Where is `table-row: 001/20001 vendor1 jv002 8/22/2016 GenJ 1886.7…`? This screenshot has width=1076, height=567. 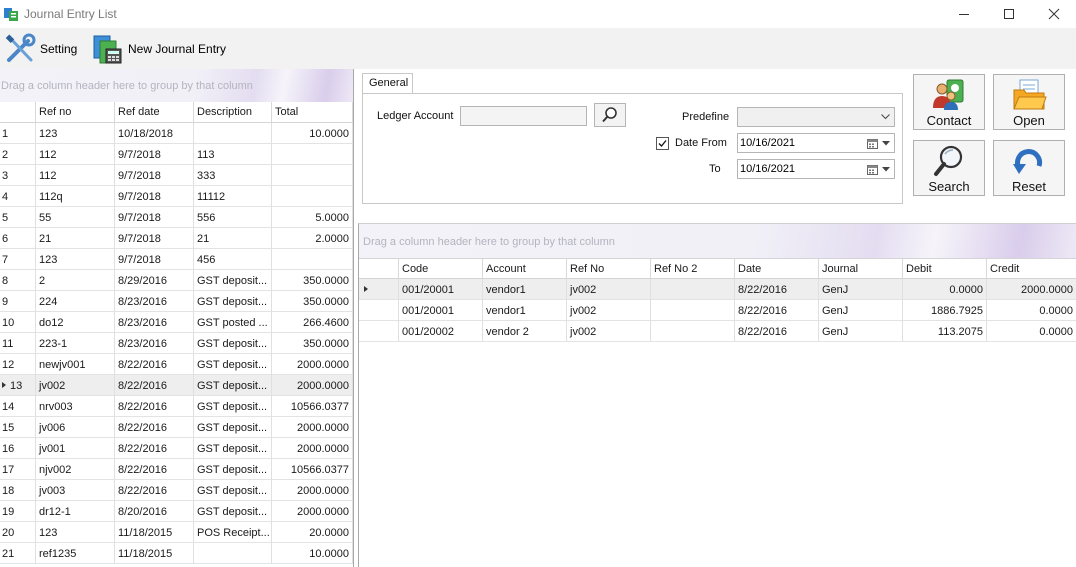
table-row: 001/20001 vendor1 jv002 8/22/2016 GenJ 1886.7… is located at coordinates (717, 310).